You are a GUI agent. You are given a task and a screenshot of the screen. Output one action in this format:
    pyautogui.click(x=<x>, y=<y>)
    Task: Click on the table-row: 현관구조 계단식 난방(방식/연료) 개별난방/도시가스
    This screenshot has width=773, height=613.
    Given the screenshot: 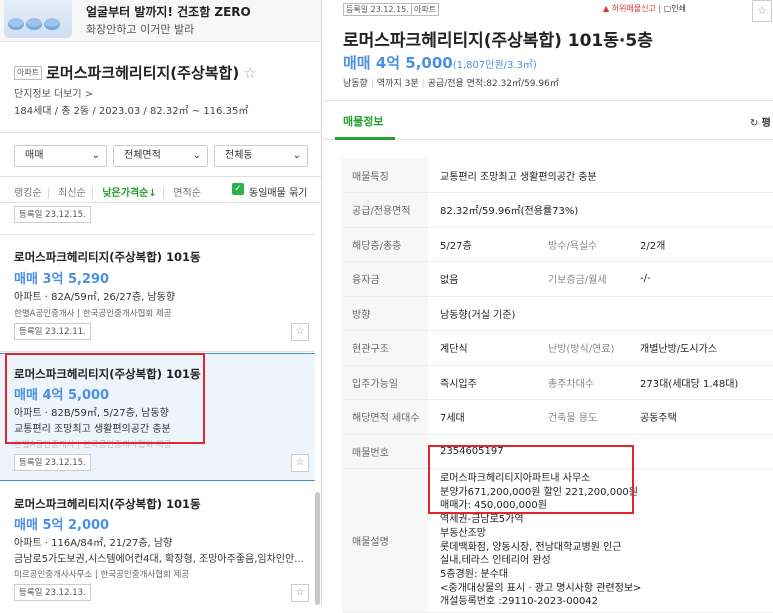 What is the action you would take?
    pyautogui.click(x=557, y=348)
    